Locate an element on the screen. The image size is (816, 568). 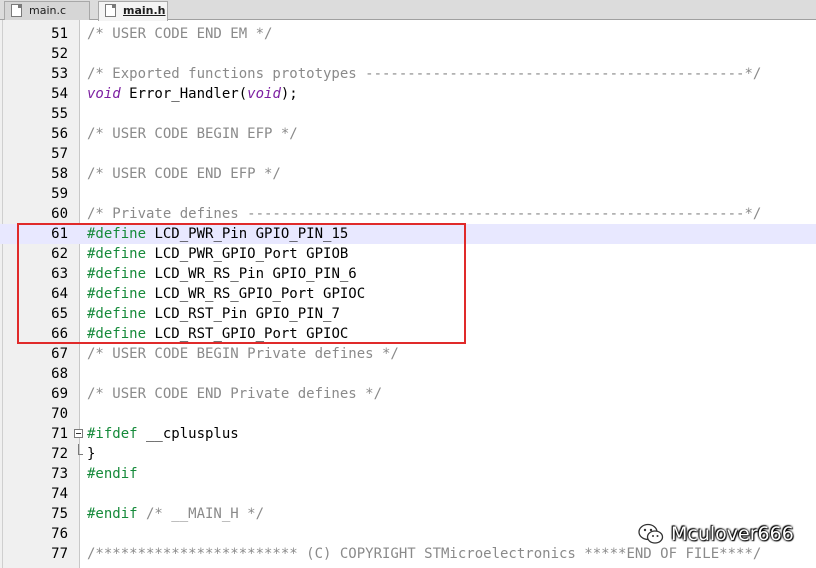
code-token: } is located at coordinates (91, 454).